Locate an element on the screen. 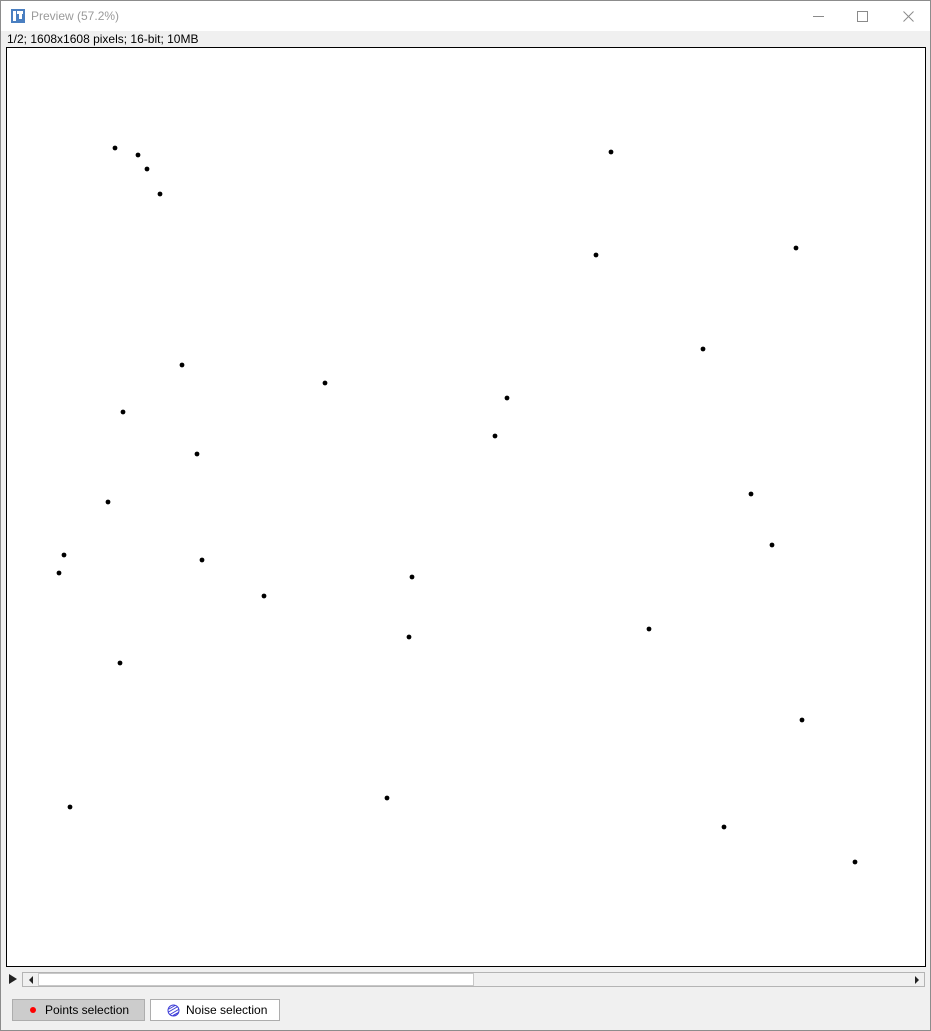  maximize-icon is located at coordinates (862, 16).